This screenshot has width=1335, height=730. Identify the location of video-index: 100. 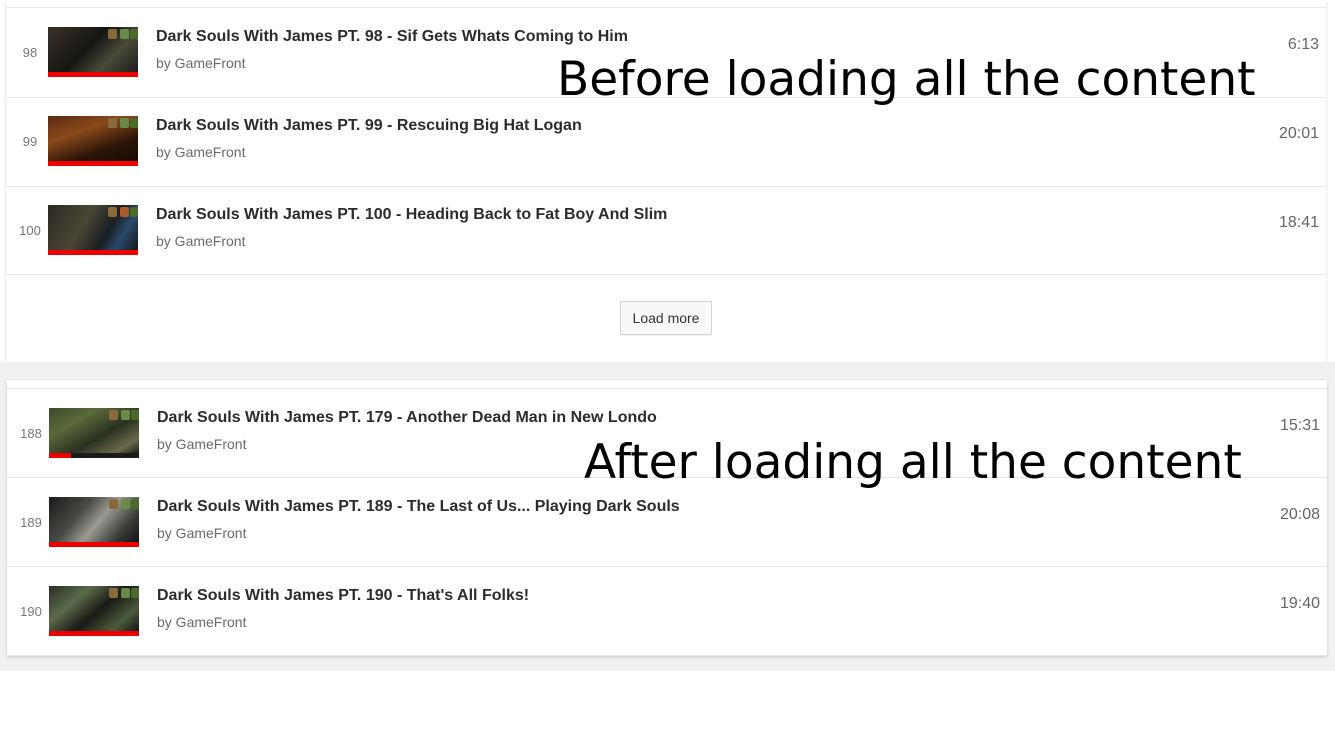
(30, 230).